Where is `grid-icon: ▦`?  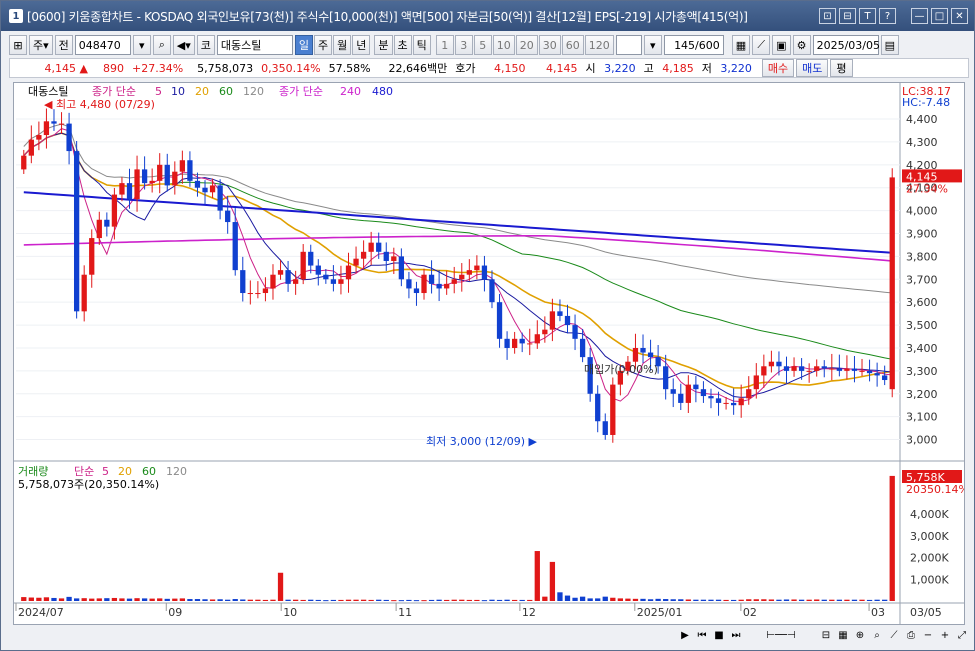 grid-icon: ▦ is located at coordinates (843, 635).